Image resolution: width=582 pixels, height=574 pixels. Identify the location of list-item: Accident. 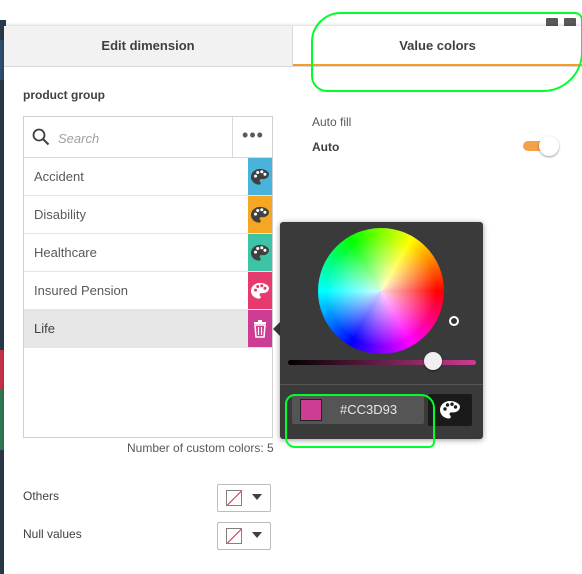
(148, 177).